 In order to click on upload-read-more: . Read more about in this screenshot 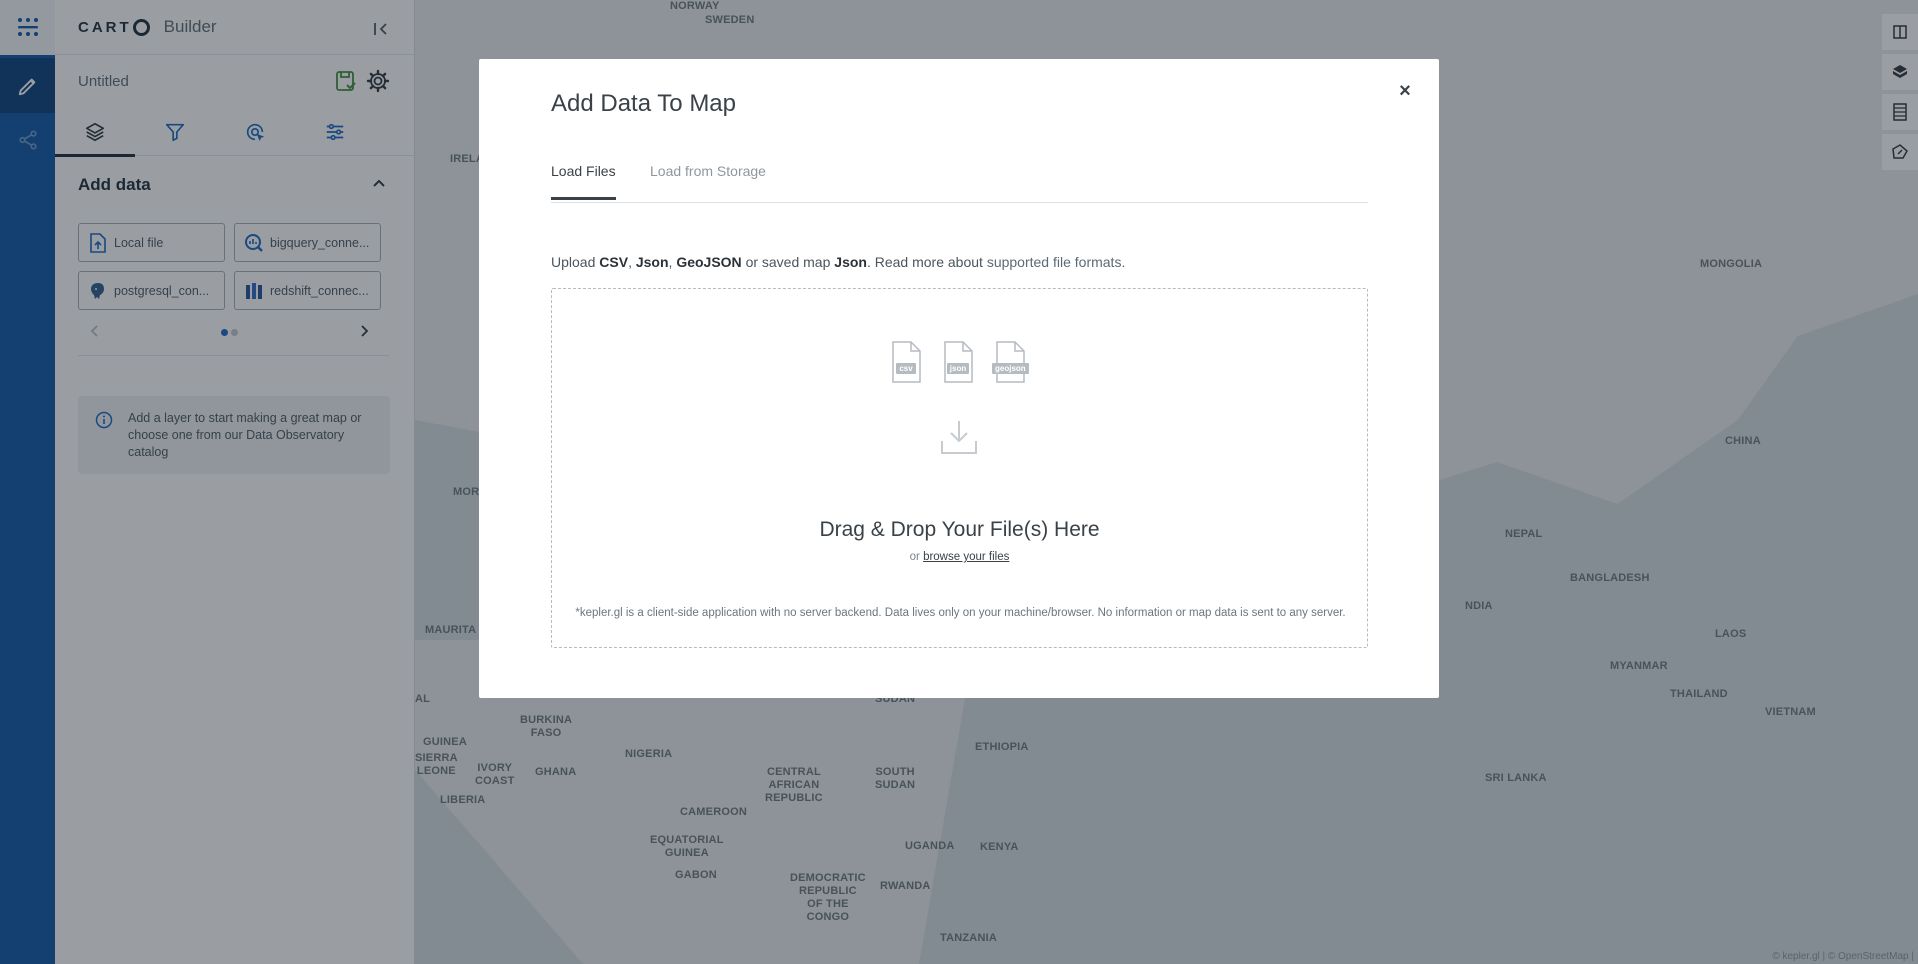, I will do `click(924, 262)`.